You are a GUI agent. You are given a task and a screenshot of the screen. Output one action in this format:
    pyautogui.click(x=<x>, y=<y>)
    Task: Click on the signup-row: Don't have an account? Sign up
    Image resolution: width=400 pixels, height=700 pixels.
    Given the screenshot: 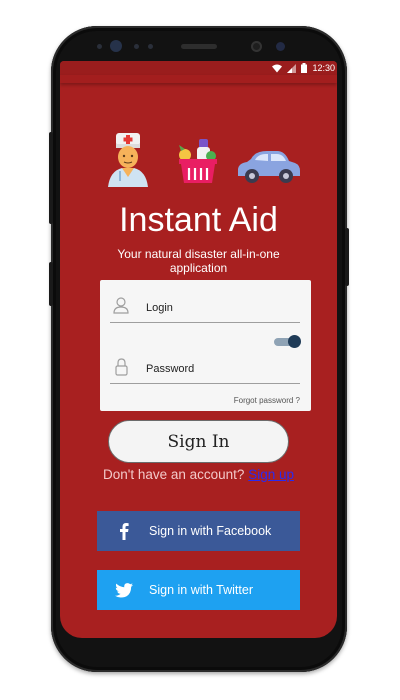 What is the action you would take?
    pyautogui.click(x=198, y=474)
    